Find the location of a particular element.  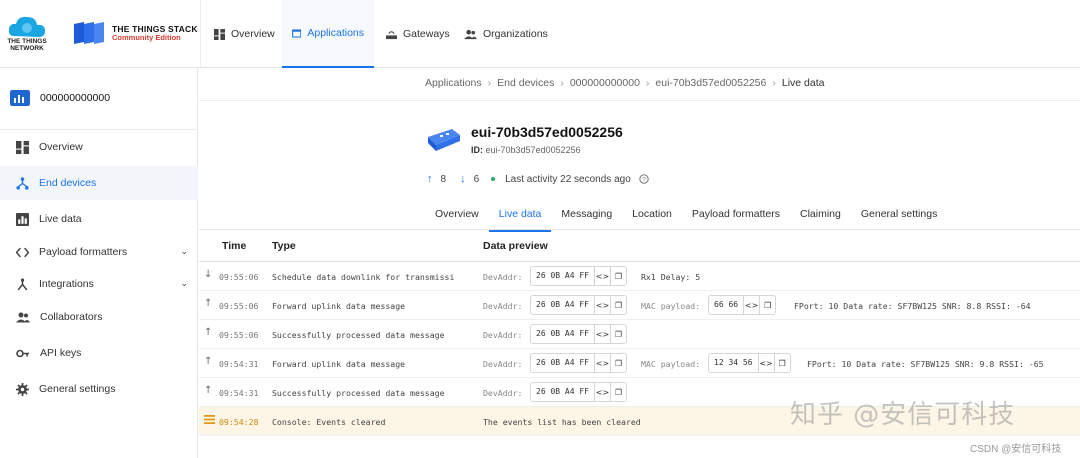

topnav-gateways-label: Gateways is located at coordinates (426, 34).